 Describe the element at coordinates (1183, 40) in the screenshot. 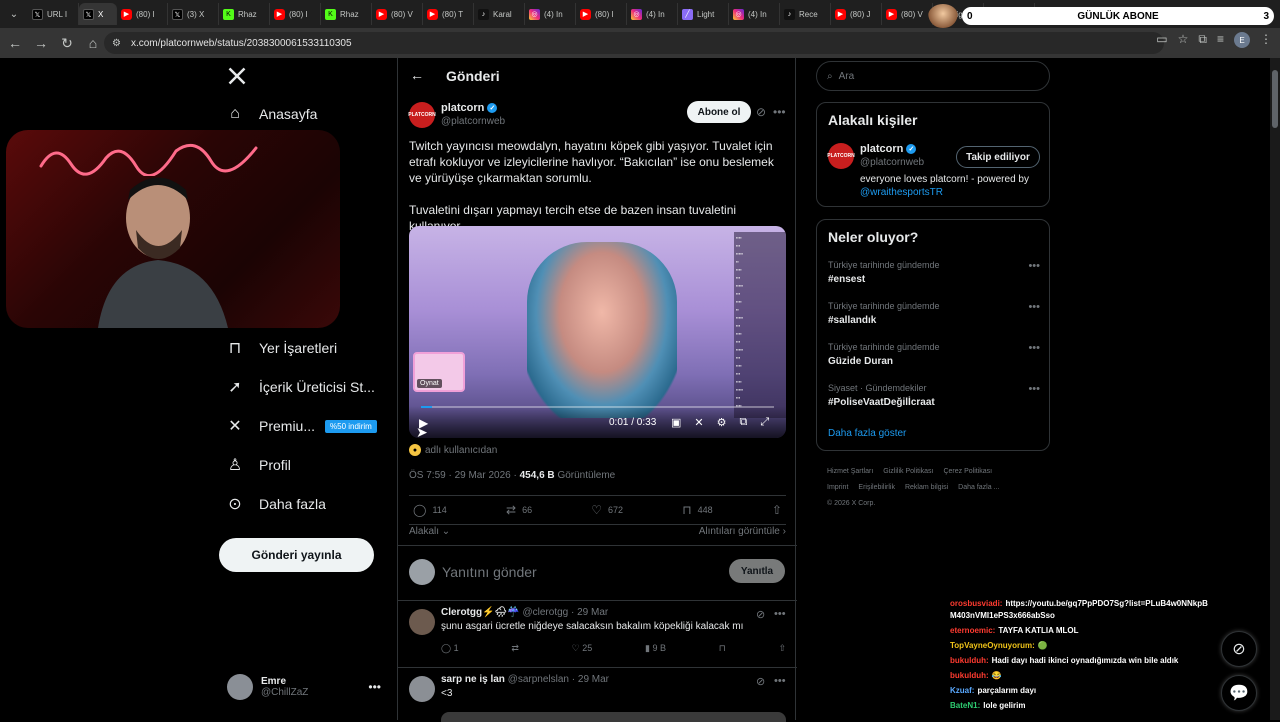

I see `bookmark-star-icon: ☆` at that location.